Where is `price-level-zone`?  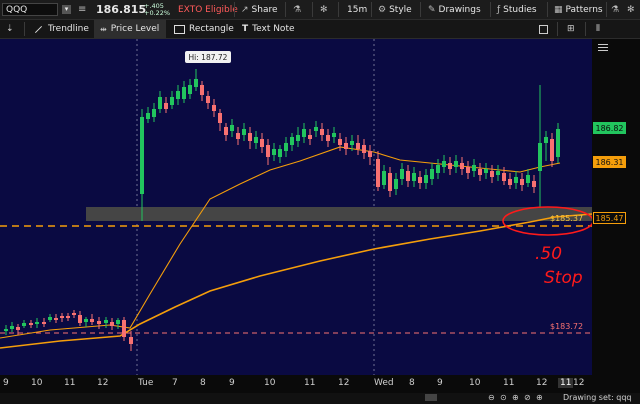
price-level-zone is located at coordinates (339, 214).